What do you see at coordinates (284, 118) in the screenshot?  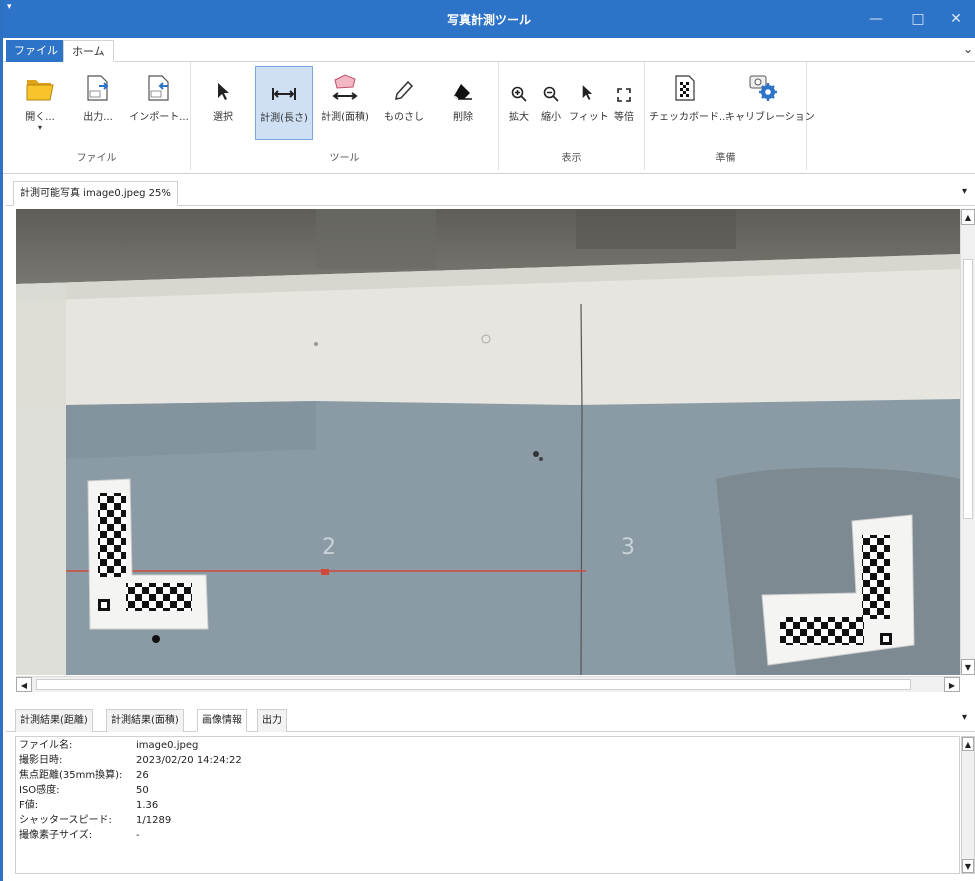 I see `measure-length-label: 計測(長さ)` at bounding box center [284, 118].